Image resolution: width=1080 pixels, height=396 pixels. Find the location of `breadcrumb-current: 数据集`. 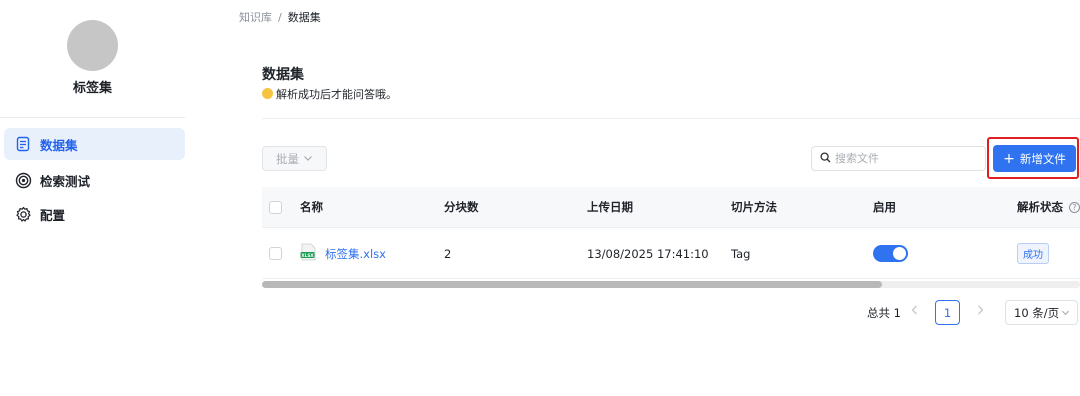

breadcrumb-current: 数据集 is located at coordinates (304, 17).